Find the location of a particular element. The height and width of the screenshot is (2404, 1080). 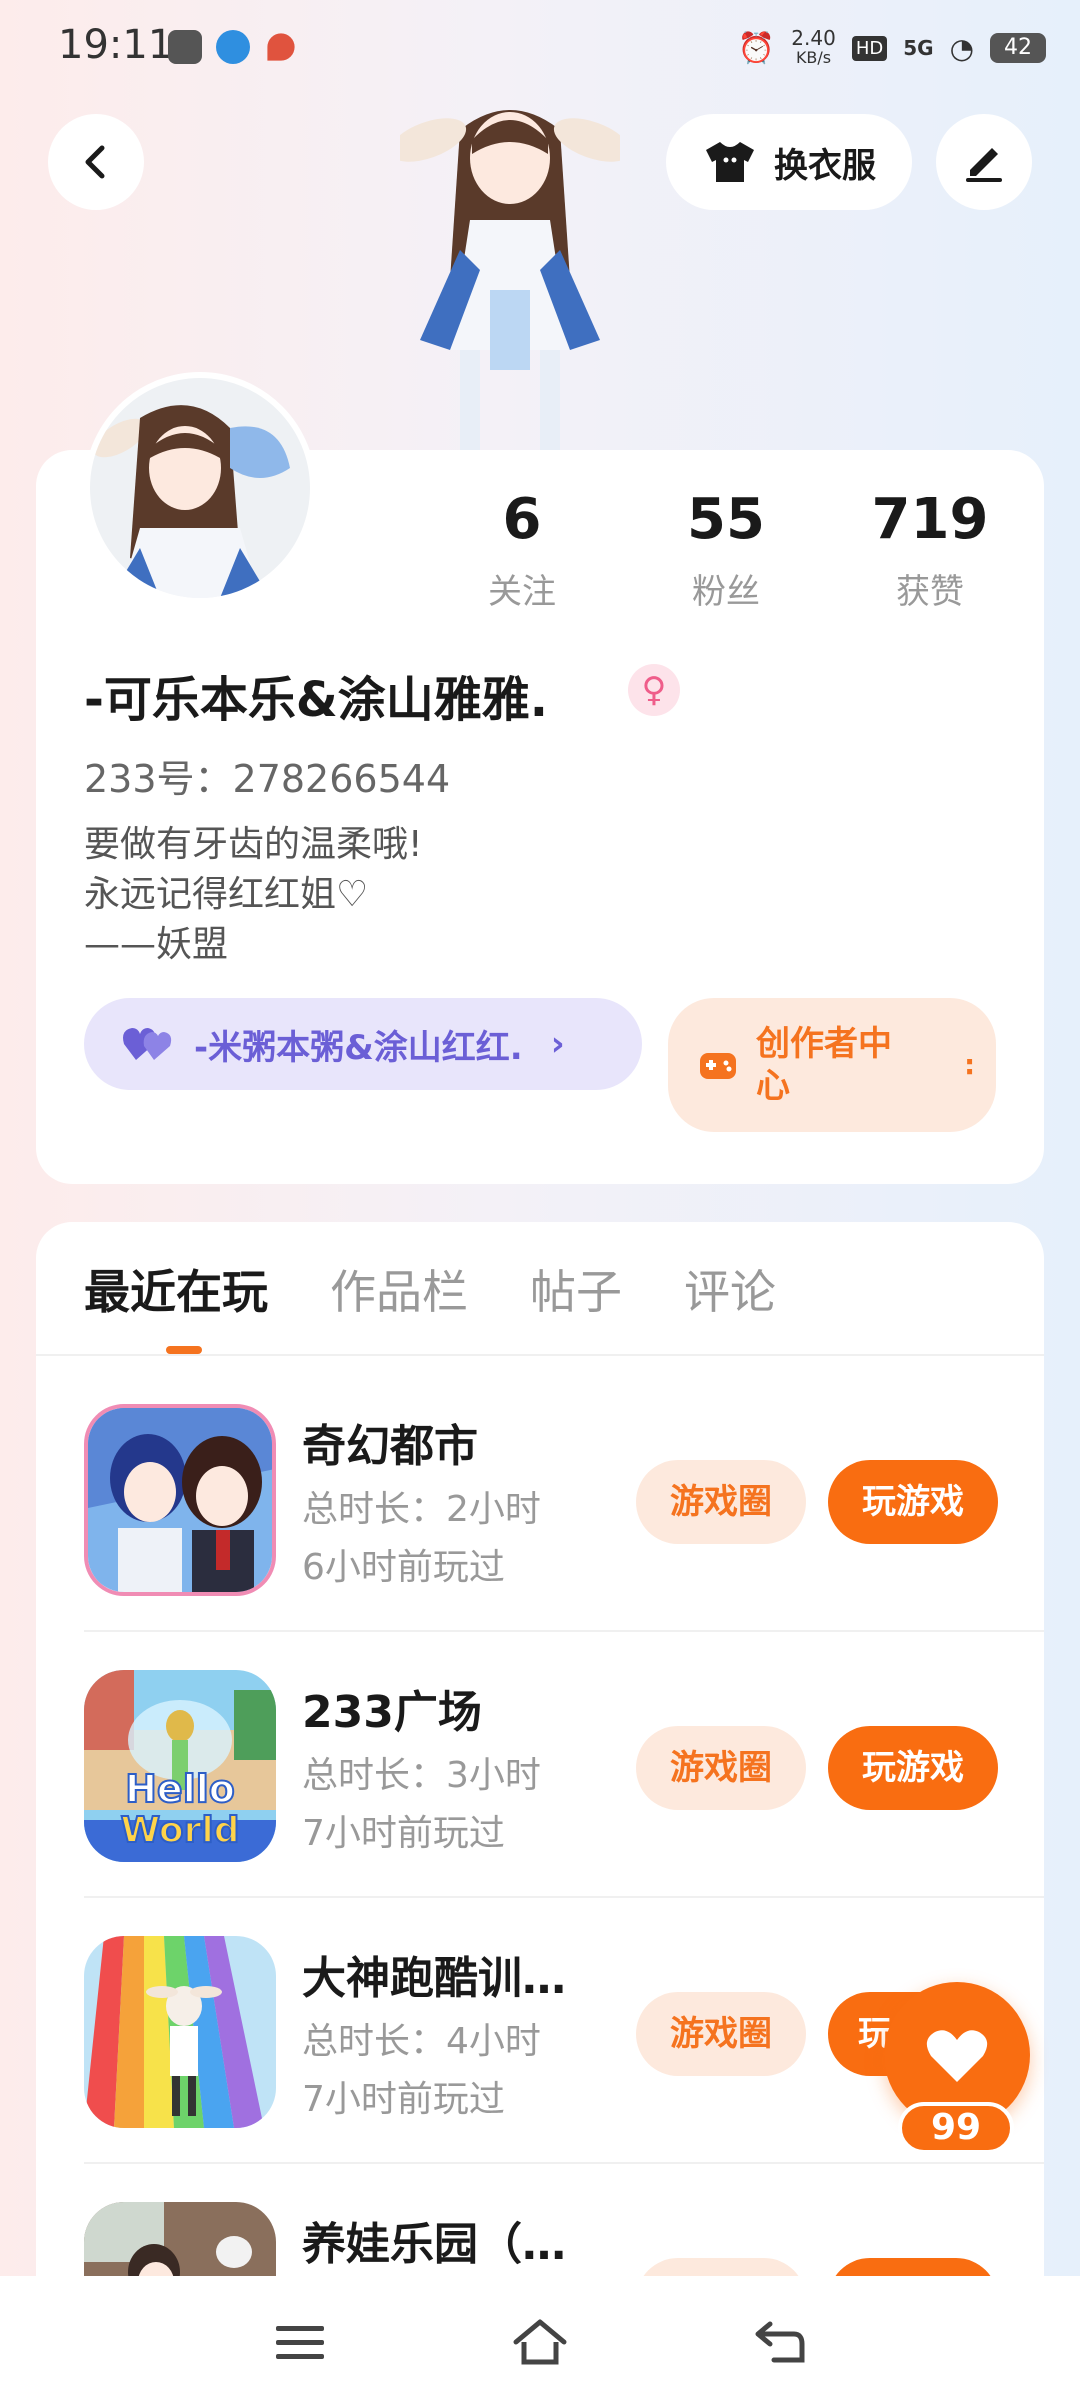

tab-works: 作品栏 is located at coordinates (399, 1289).